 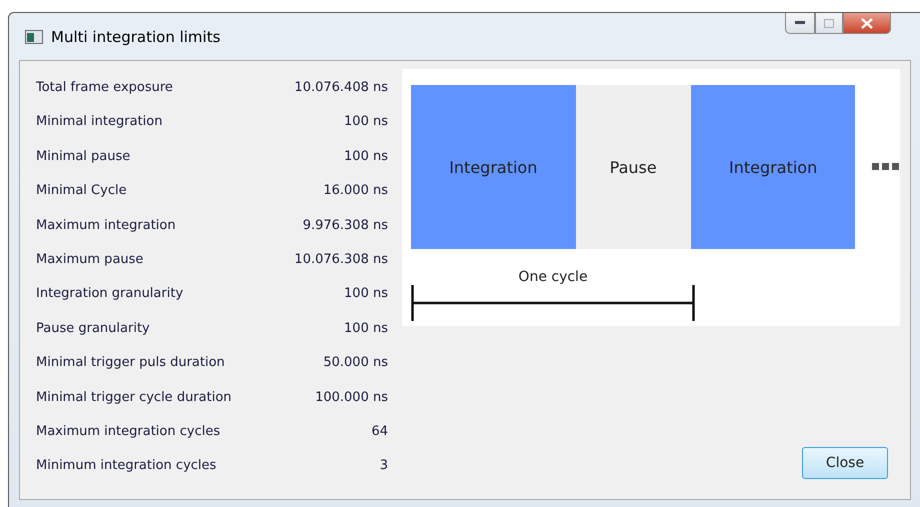 What do you see at coordinates (633, 167) in the screenshot?
I see `pause-block: Pause` at bounding box center [633, 167].